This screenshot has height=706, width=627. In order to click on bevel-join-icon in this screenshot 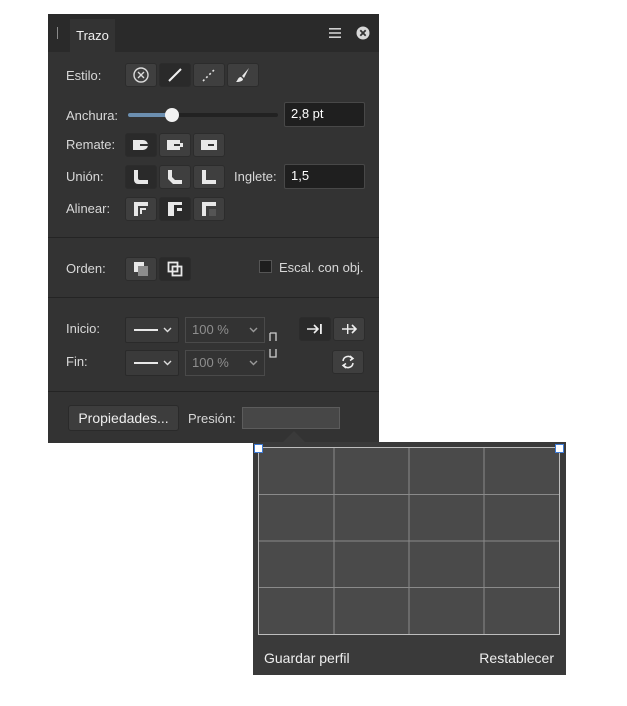, I will do `click(209, 177)`.